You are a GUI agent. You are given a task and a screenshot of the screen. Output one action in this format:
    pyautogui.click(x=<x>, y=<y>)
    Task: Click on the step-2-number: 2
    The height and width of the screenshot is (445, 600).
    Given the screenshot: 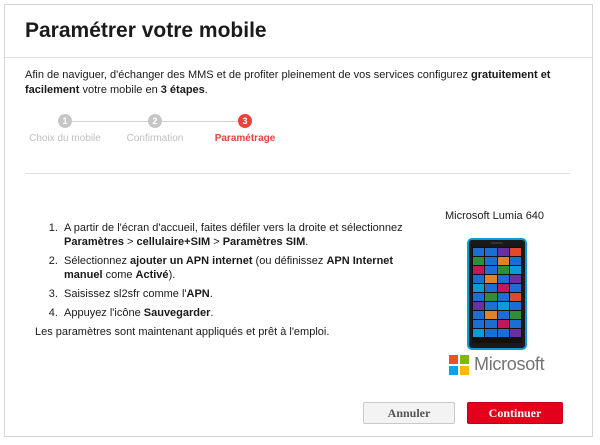 What is the action you would take?
    pyautogui.click(x=155, y=121)
    